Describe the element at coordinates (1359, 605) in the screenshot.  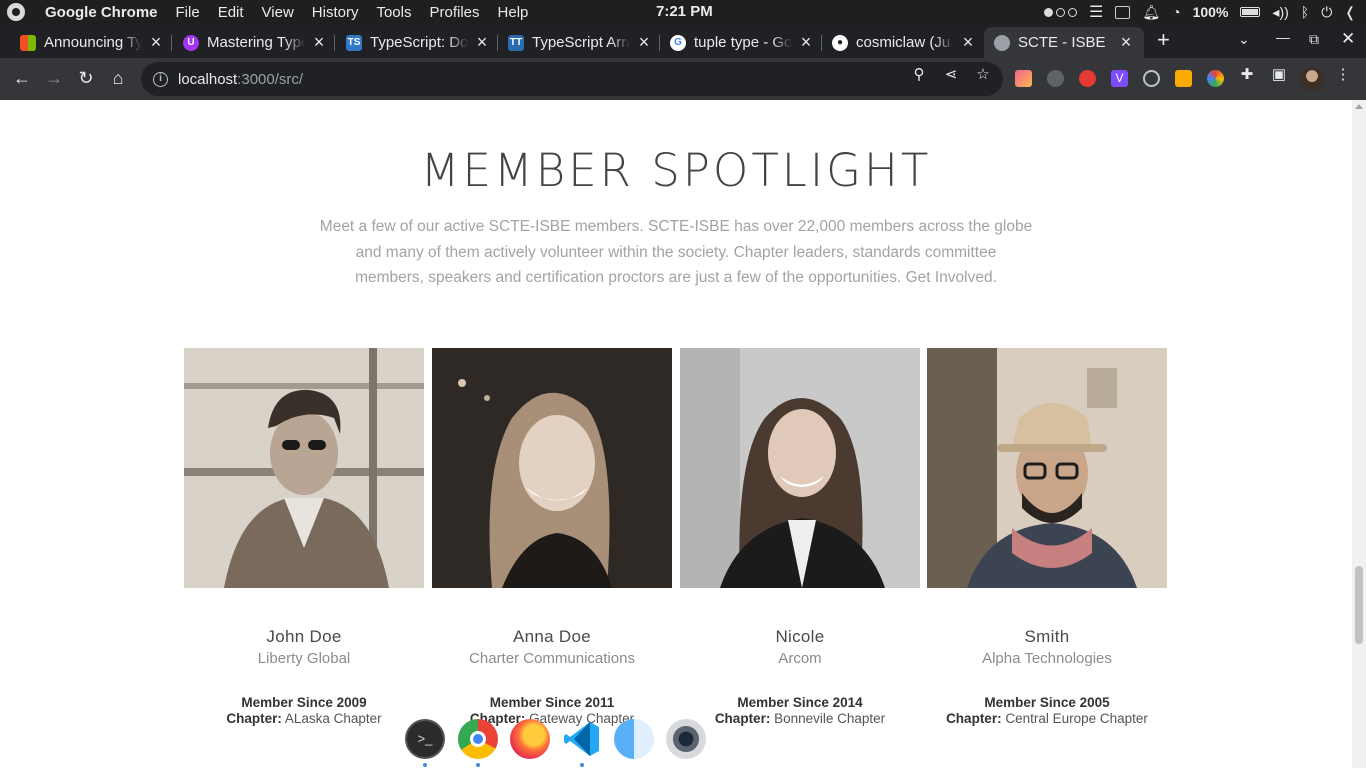
I see `scrollbar-thumb` at that location.